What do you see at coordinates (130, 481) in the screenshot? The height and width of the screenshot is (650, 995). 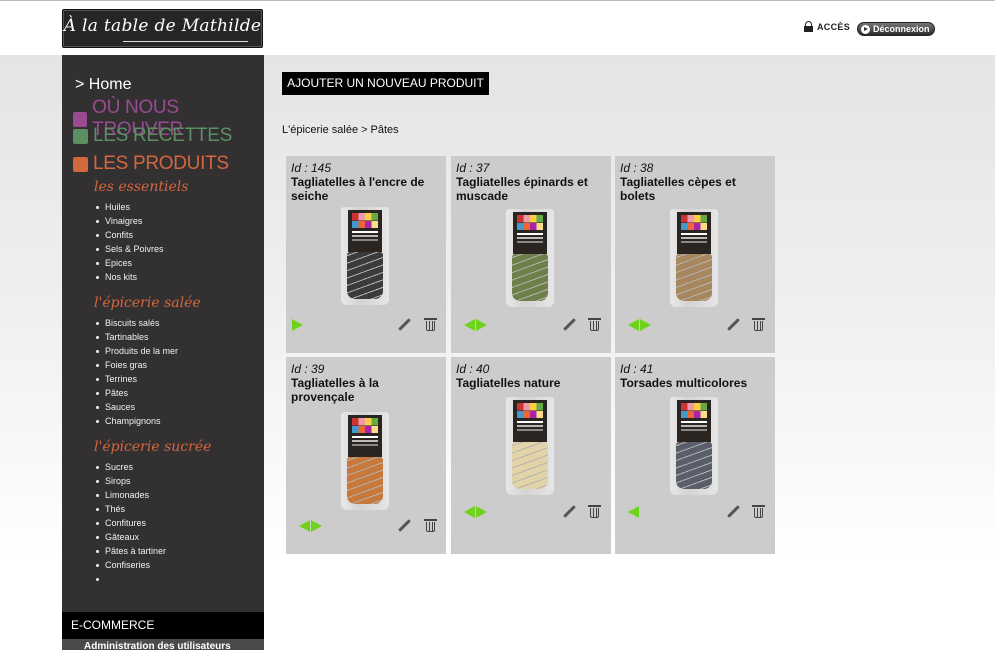 I see `sidebar-item-sirops: Sirops` at bounding box center [130, 481].